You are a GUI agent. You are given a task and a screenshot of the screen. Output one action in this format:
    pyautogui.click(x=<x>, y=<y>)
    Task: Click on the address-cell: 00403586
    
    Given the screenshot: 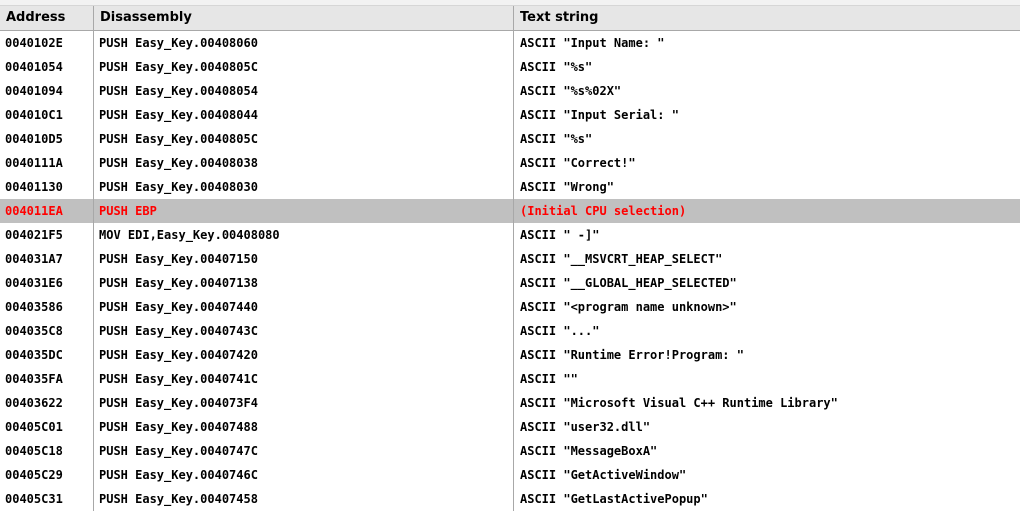 What is the action you would take?
    pyautogui.click(x=47, y=307)
    